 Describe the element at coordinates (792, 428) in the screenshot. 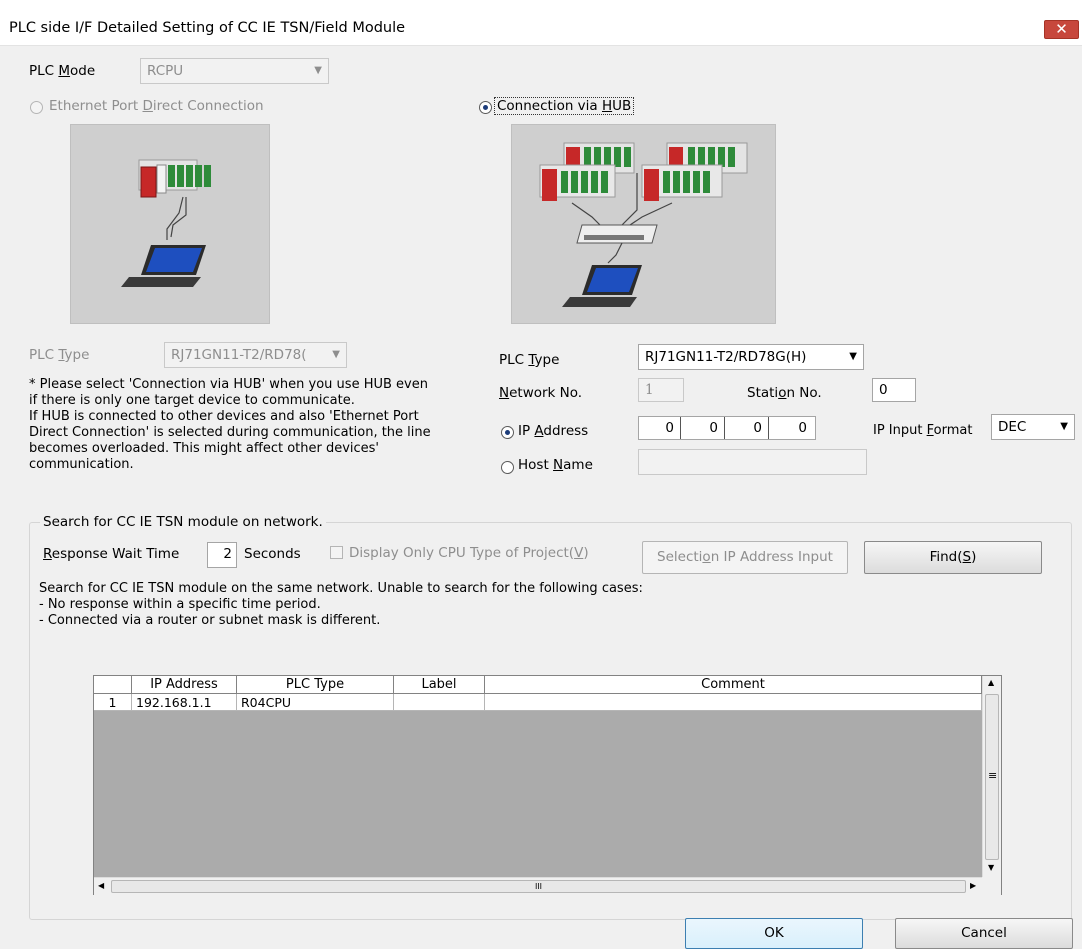

I see `ip-octet-4: 0` at that location.